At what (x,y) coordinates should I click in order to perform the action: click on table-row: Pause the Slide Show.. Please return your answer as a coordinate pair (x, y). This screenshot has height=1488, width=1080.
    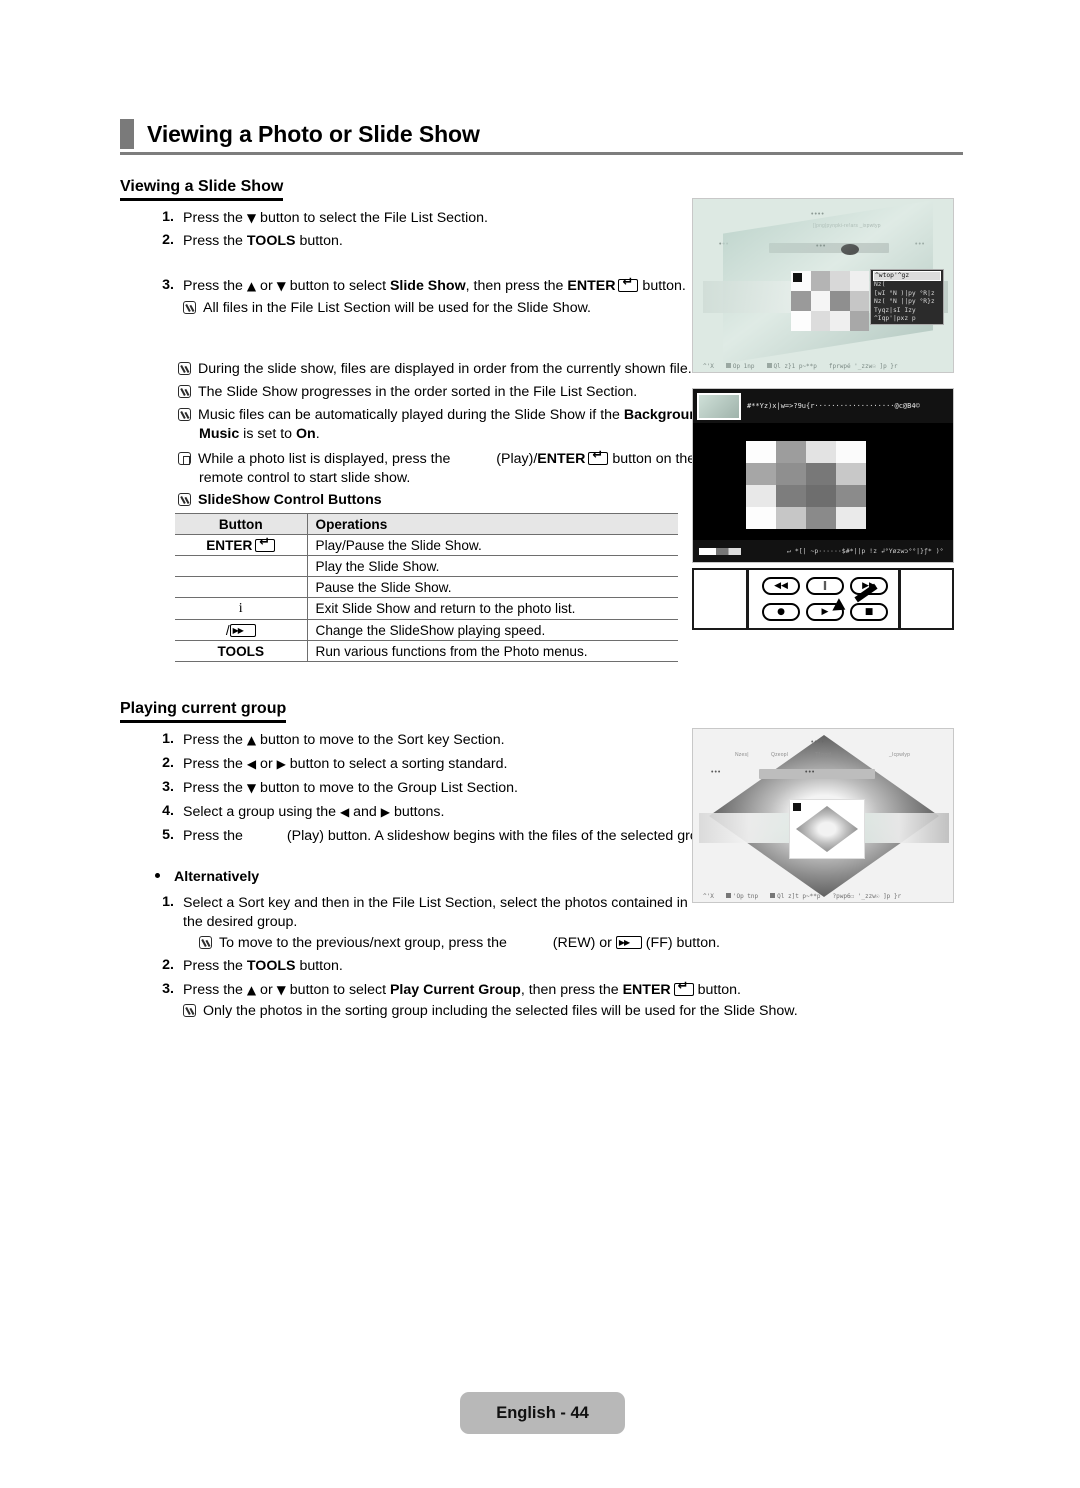
    Looking at the image, I should click on (426, 587).